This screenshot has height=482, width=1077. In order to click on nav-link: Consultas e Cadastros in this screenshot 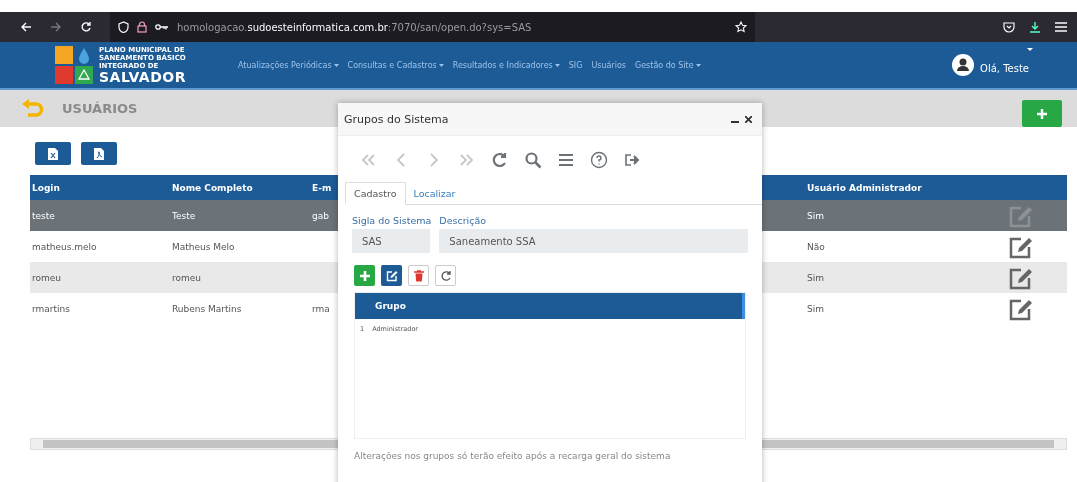, I will do `click(392, 65)`.